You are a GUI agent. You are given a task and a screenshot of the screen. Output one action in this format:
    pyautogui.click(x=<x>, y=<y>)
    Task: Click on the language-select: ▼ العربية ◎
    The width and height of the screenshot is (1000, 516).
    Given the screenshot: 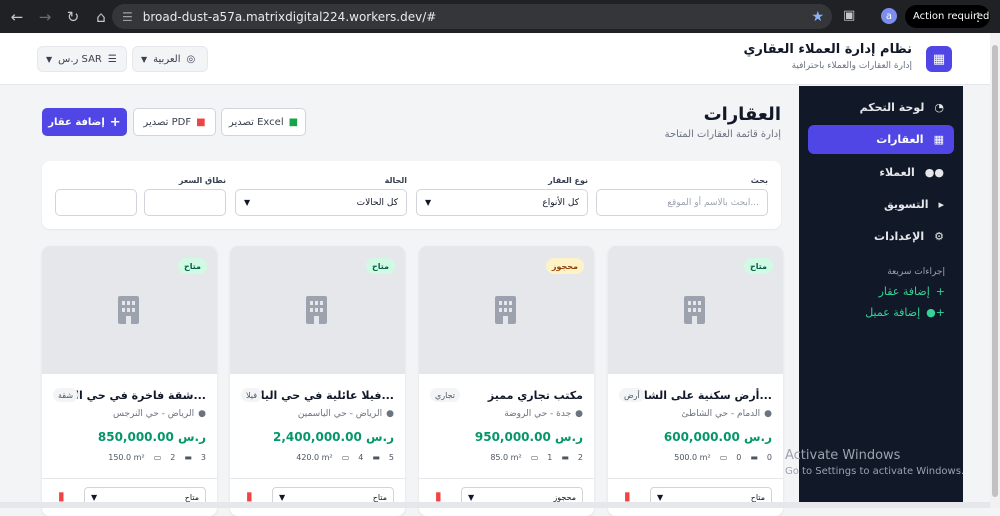 What is the action you would take?
    pyautogui.click(x=170, y=59)
    